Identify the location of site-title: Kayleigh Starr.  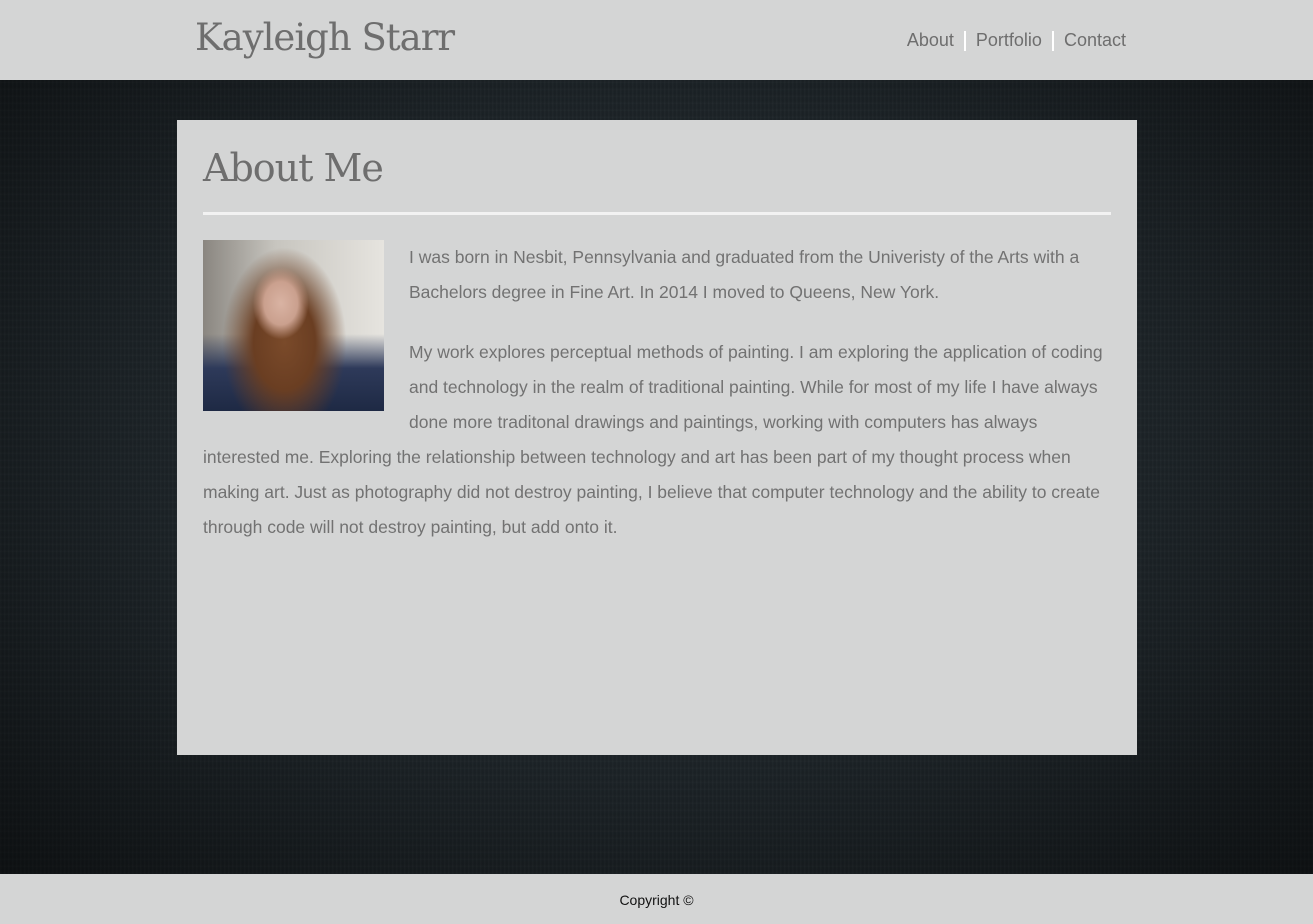
(325, 37).